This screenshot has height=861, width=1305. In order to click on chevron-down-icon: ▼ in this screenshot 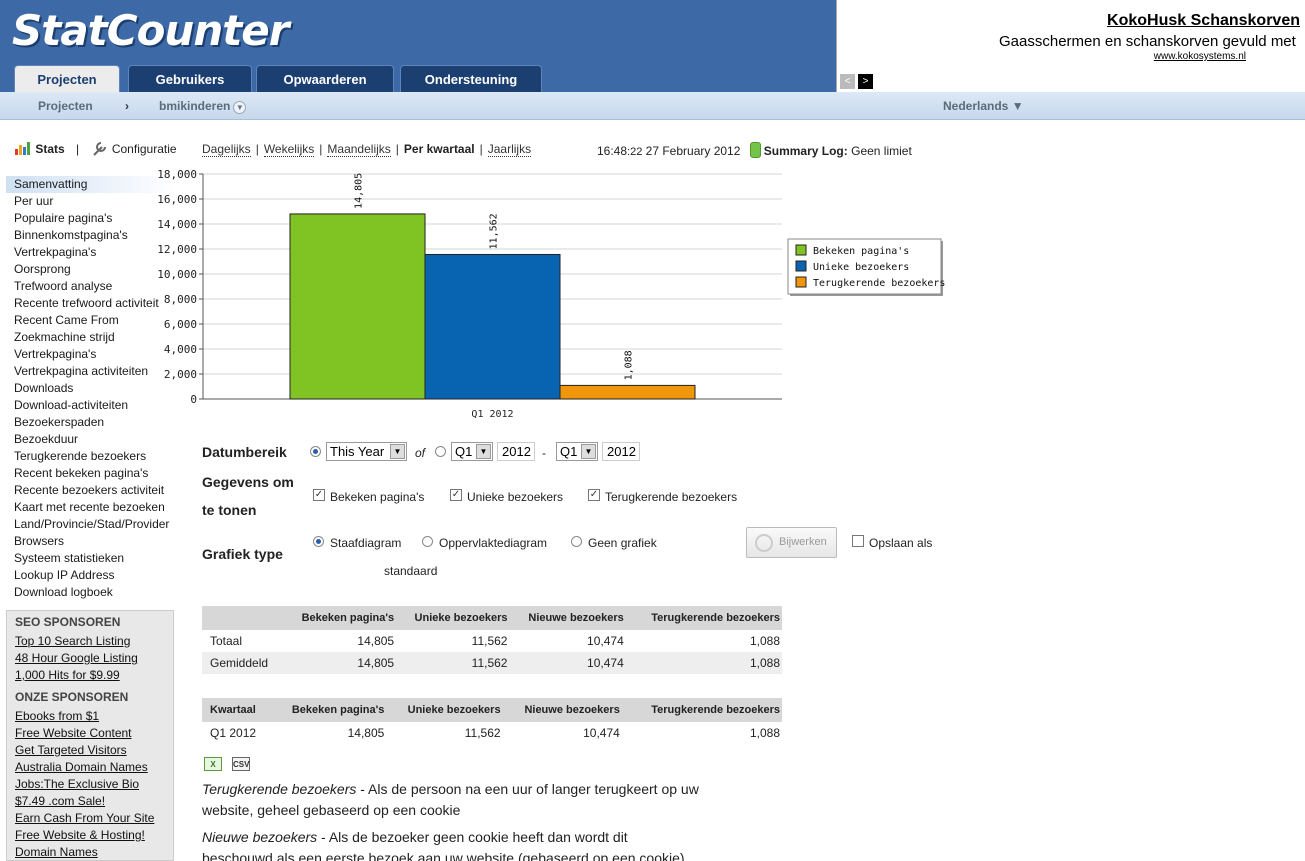, I will do `click(240, 107)`.